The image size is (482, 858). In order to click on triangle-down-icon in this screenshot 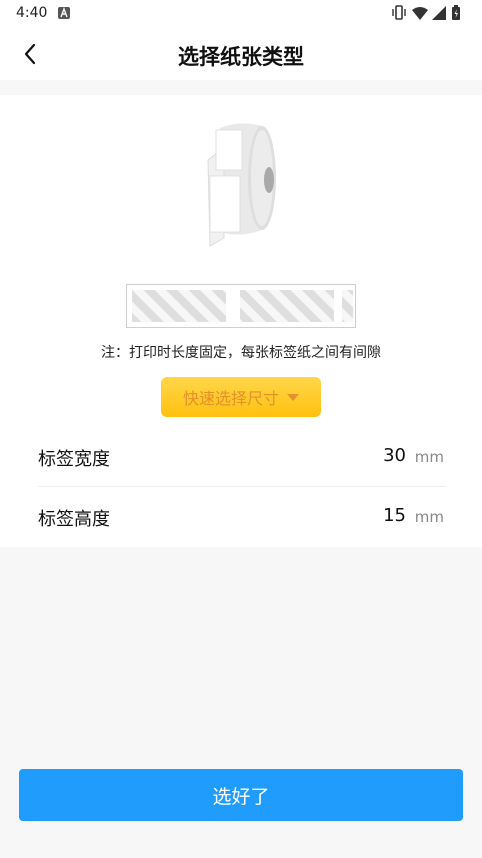, I will do `click(293, 397)`.